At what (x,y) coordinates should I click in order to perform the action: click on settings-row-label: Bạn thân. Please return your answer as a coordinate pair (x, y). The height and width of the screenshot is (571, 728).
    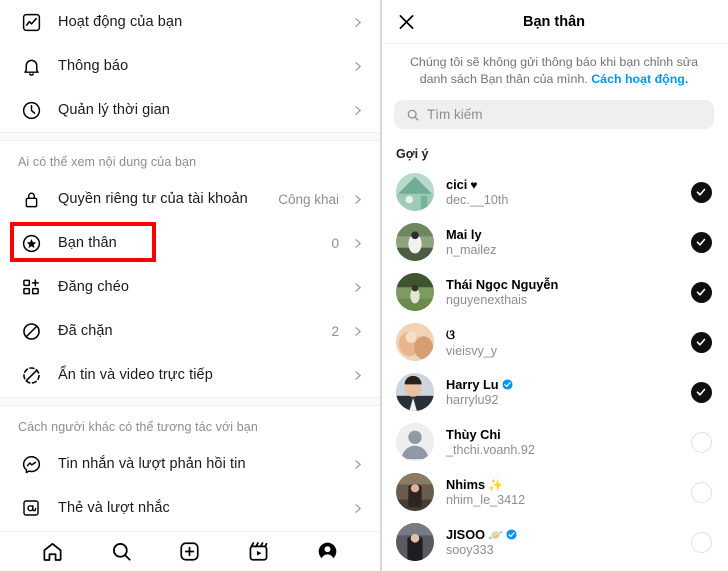
    Looking at the image, I should click on (87, 243).